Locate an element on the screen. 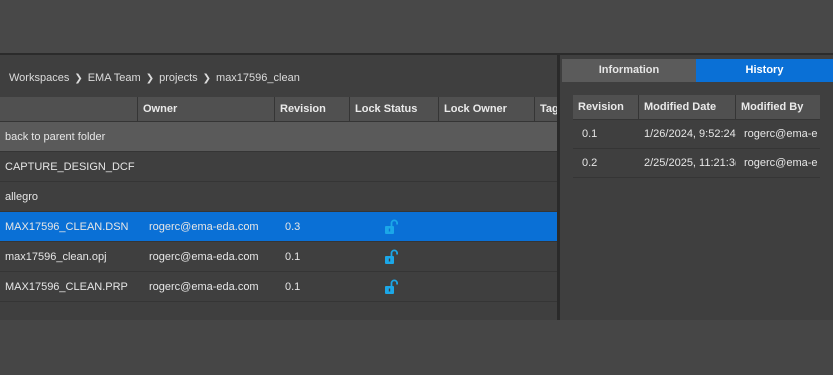 The height and width of the screenshot is (375, 833). file-name: MAX17596_CLEAN.PRP is located at coordinates (66, 286).